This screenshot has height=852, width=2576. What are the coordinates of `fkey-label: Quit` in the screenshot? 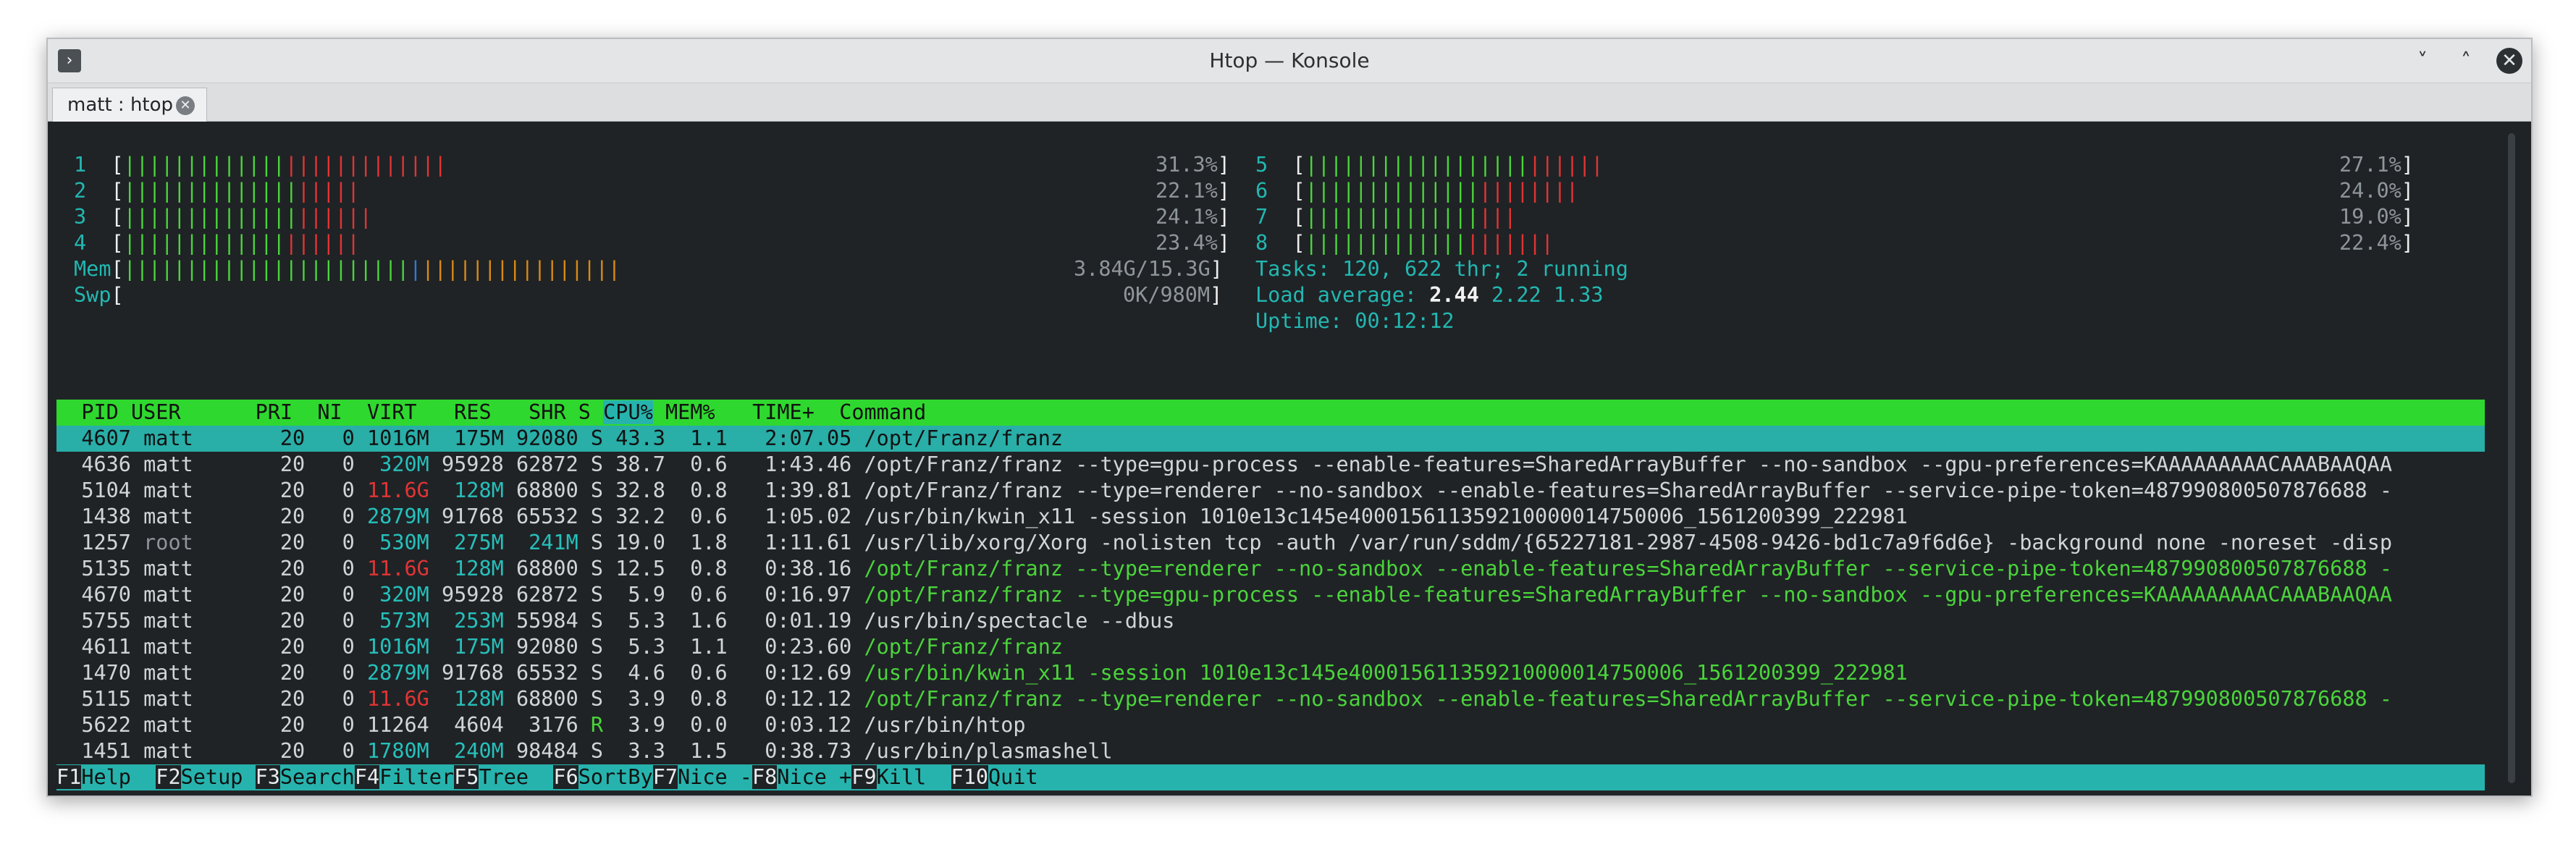 It's located at (1013, 777).